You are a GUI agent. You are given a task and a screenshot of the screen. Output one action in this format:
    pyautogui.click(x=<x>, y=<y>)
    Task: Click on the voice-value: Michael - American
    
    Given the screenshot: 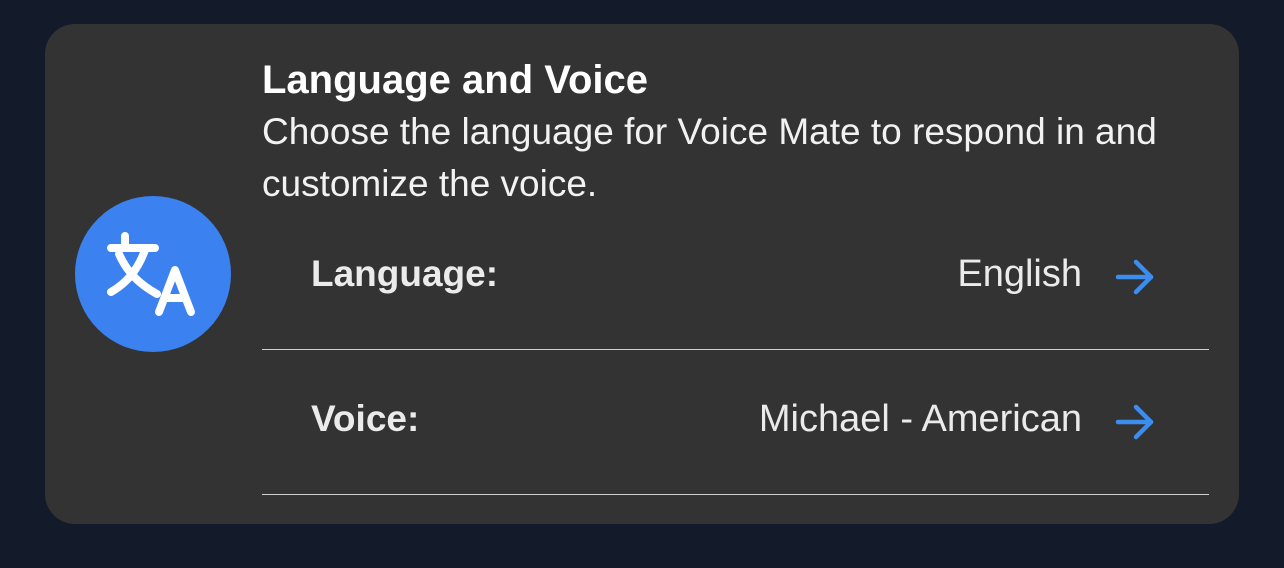 What is the action you would take?
    pyautogui.click(x=920, y=419)
    